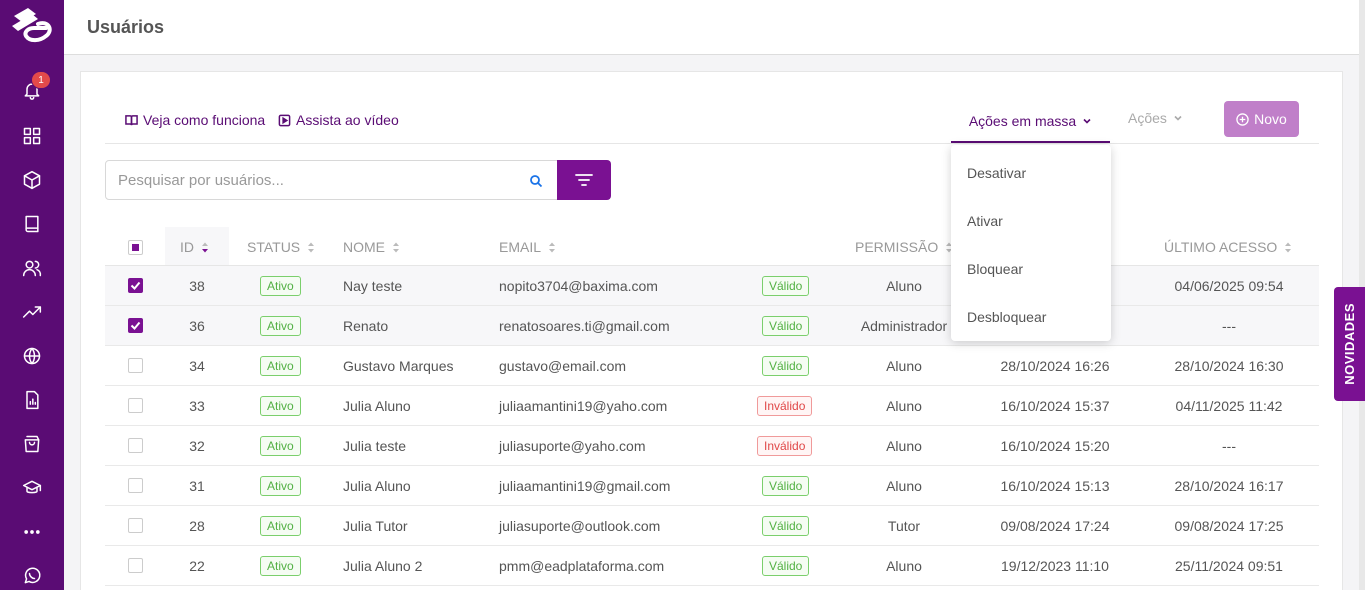 Image resolution: width=1365 pixels, height=590 pixels. Describe the element at coordinates (1270, 119) in the screenshot. I see `new-user-label: Novo` at that location.